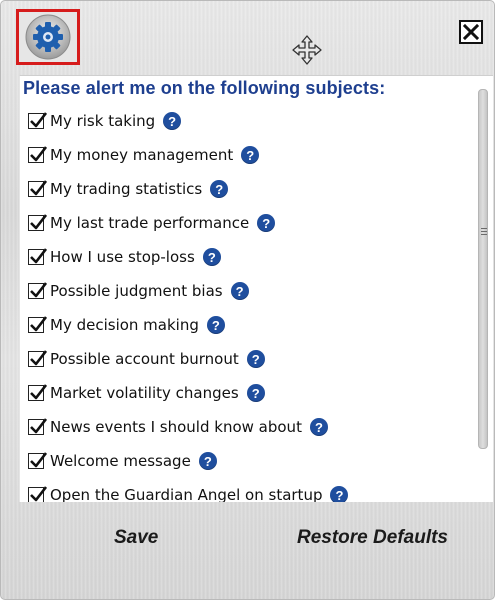 This screenshot has width=495, height=600. I want to click on subject-item: My decision making?, so click(126, 325).